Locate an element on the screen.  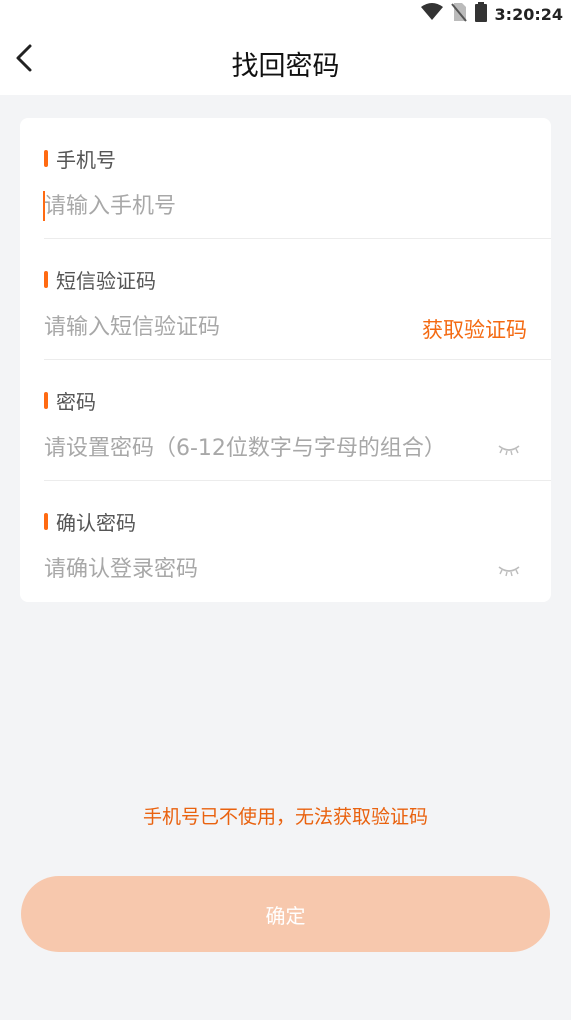
phone-label-text: 手机号 is located at coordinates (86, 160).